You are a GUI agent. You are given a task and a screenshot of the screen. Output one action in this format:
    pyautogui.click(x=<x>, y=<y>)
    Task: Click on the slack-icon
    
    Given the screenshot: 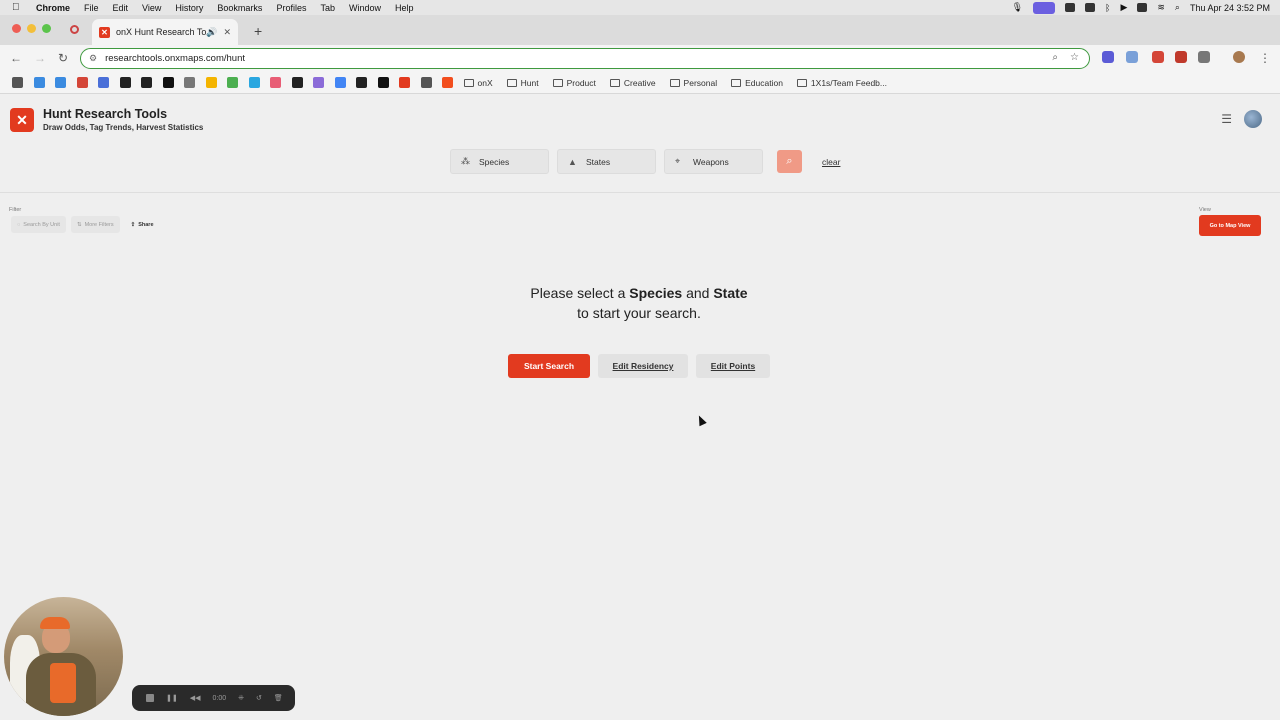 What is the action you would take?
    pyautogui.click(x=318, y=82)
    